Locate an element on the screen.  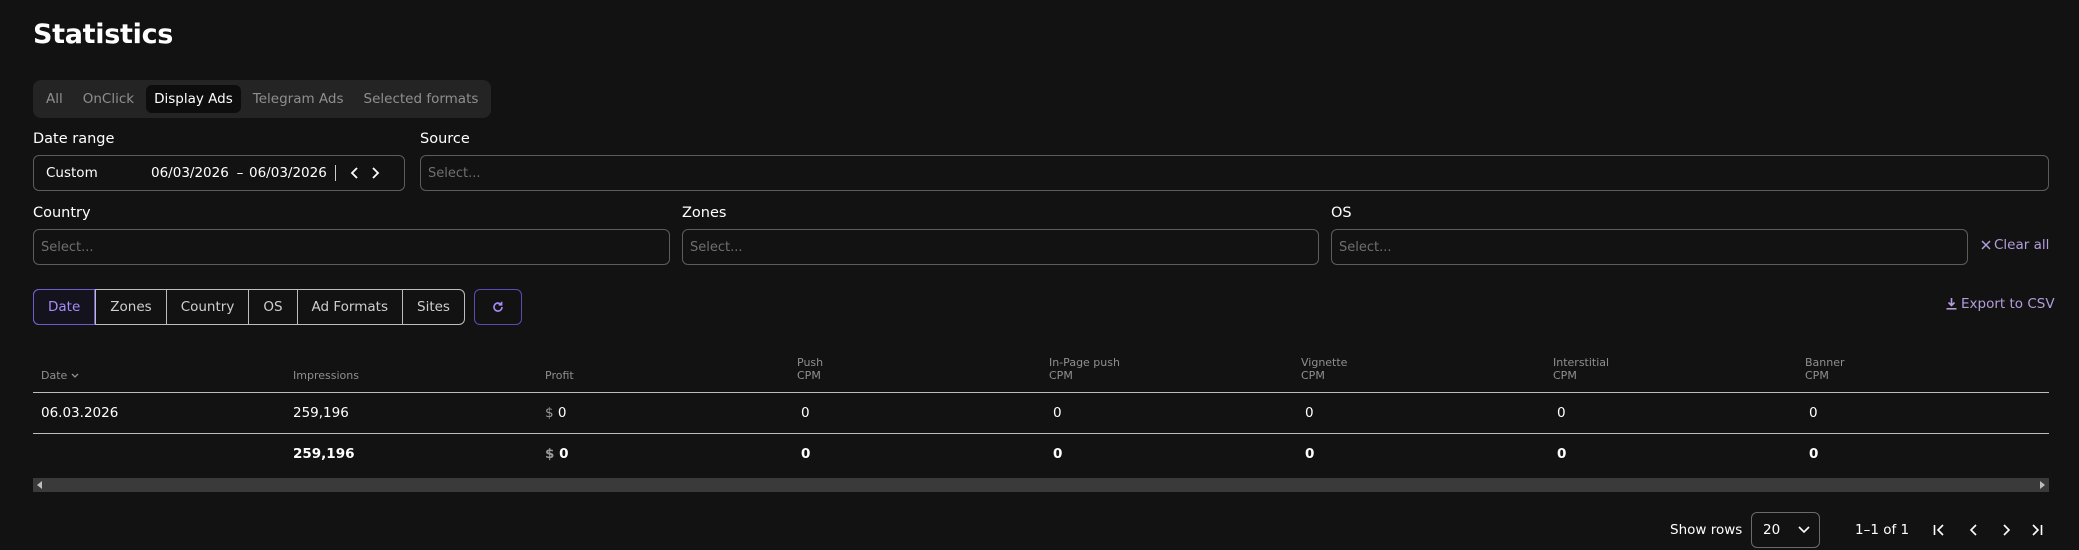
column-header-label: Date is located at coordinates (54, 375).